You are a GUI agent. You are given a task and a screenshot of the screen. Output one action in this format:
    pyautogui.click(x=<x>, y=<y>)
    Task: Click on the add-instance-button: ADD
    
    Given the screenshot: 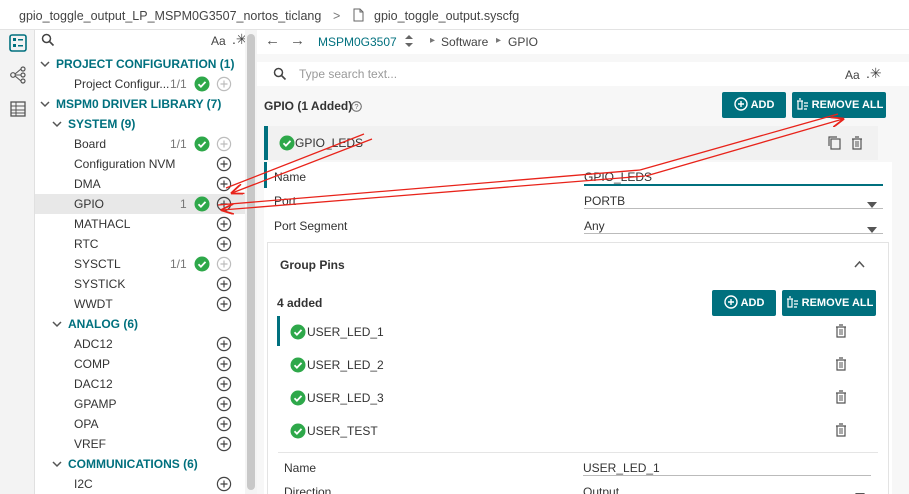 What is the action you would take?
    pyautogui.click(x=754, y=105)
    